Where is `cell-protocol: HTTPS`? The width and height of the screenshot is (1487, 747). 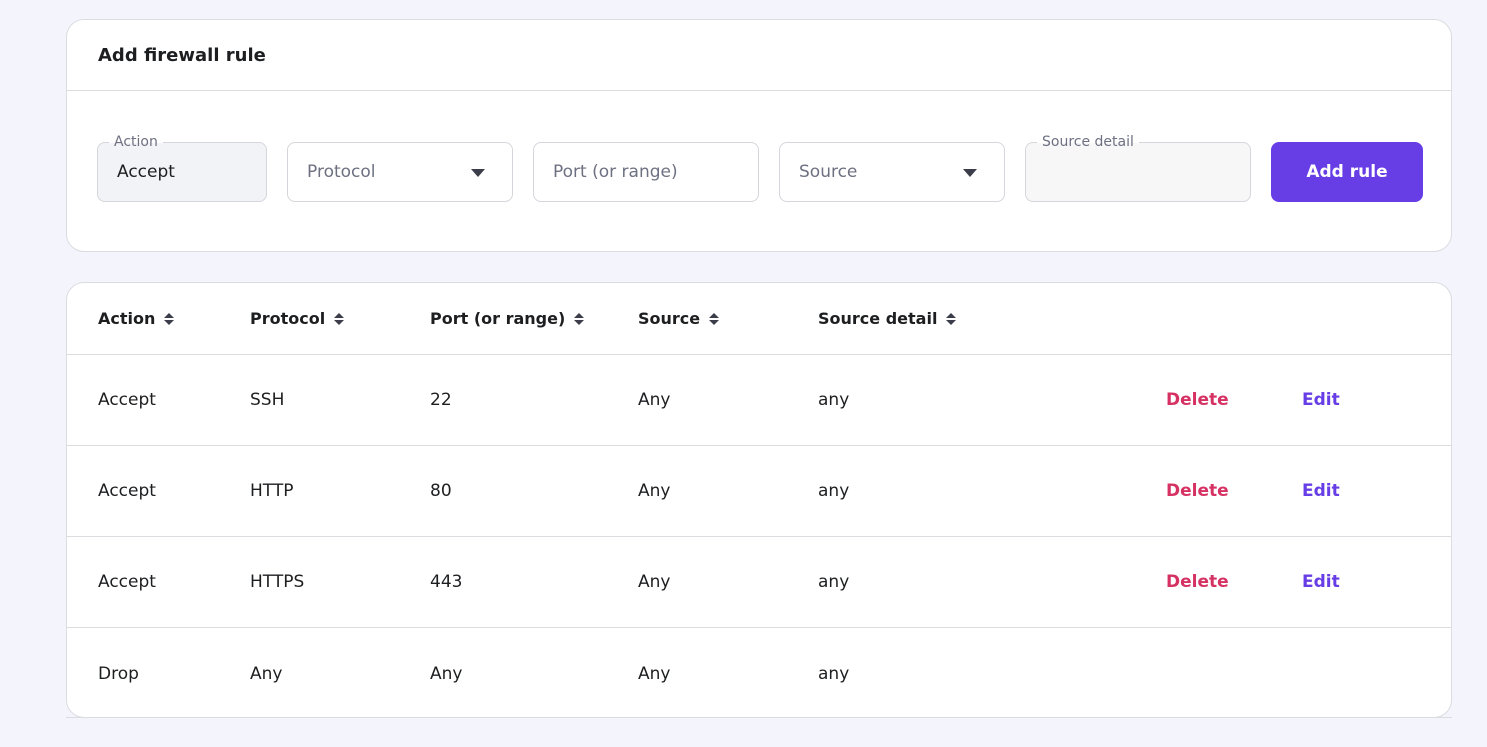
cell-protocol: HTTPS is located at coordinates (277, 582).